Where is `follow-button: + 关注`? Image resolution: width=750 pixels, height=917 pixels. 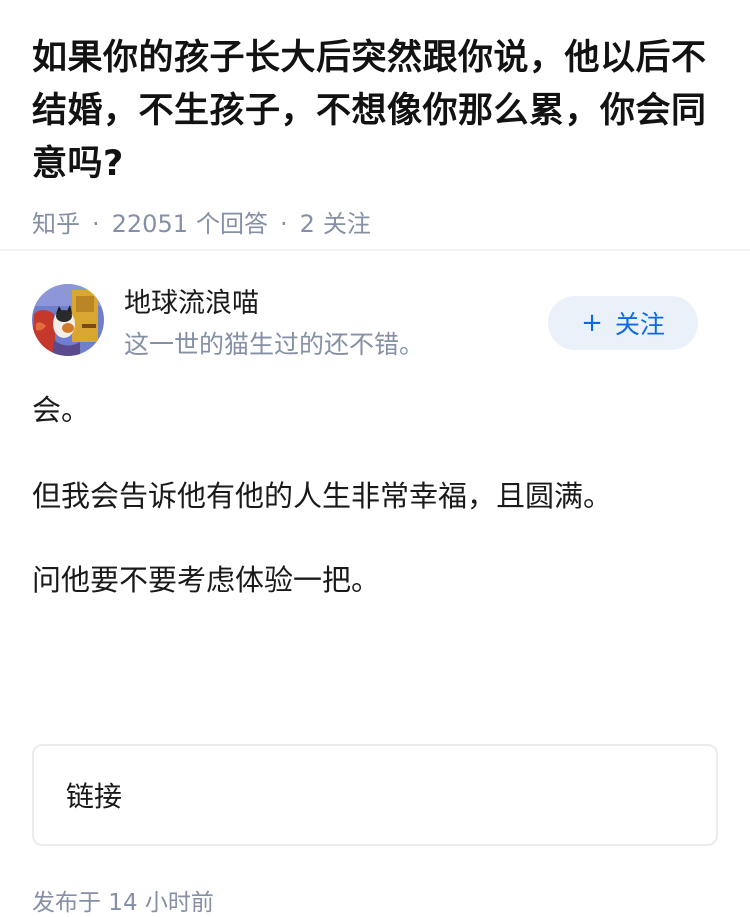
follow-button: + 关注 is located at coordinates (623, 323).